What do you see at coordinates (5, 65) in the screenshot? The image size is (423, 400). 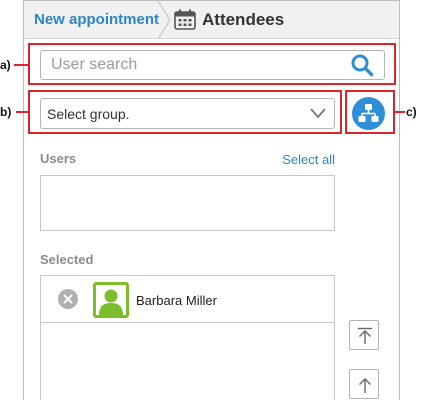 I see `callout-label-a: a)` at bounding box center [5, 65].